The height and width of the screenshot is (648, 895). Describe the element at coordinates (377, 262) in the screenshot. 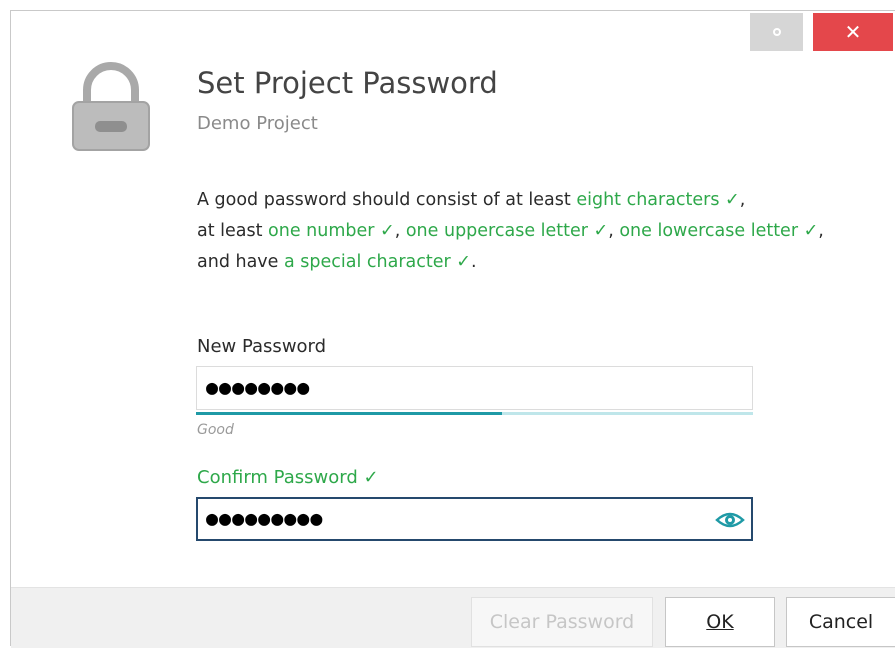

I see `req-special-char: a special character ✓` at that location.